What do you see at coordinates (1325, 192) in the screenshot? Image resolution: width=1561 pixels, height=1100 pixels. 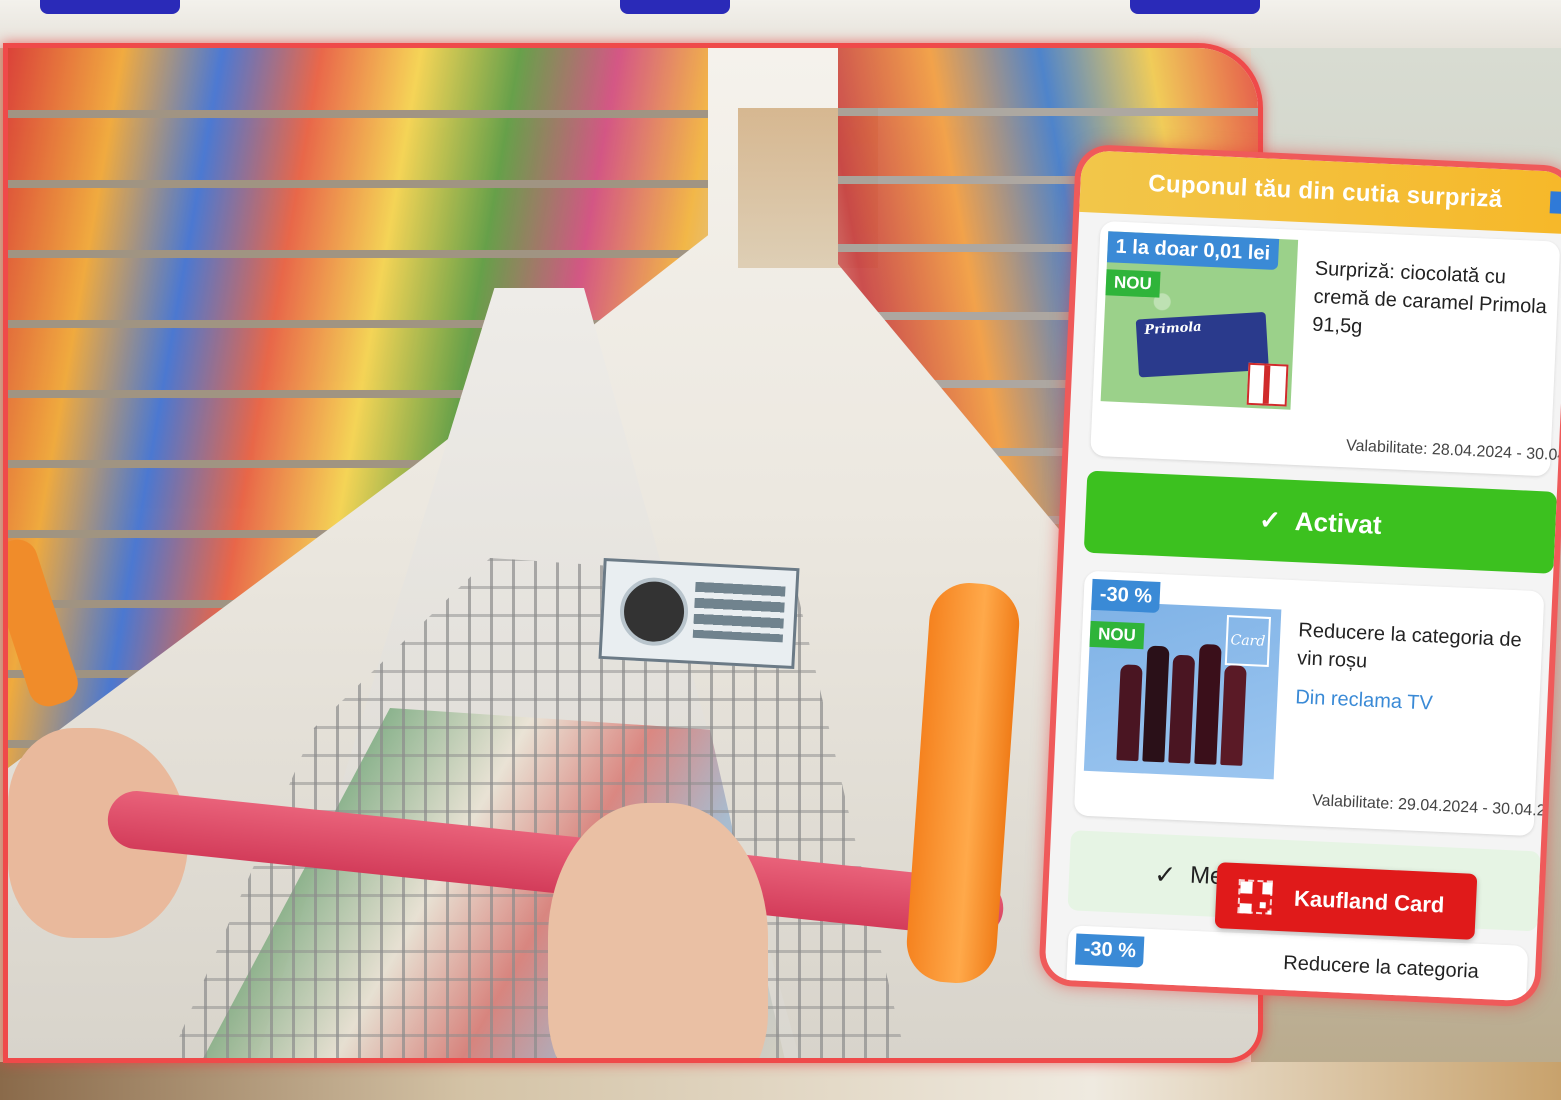 I see `coupon-box-title: Cuponul tău din cutia surpriză` at bounding box center [1325, 192].